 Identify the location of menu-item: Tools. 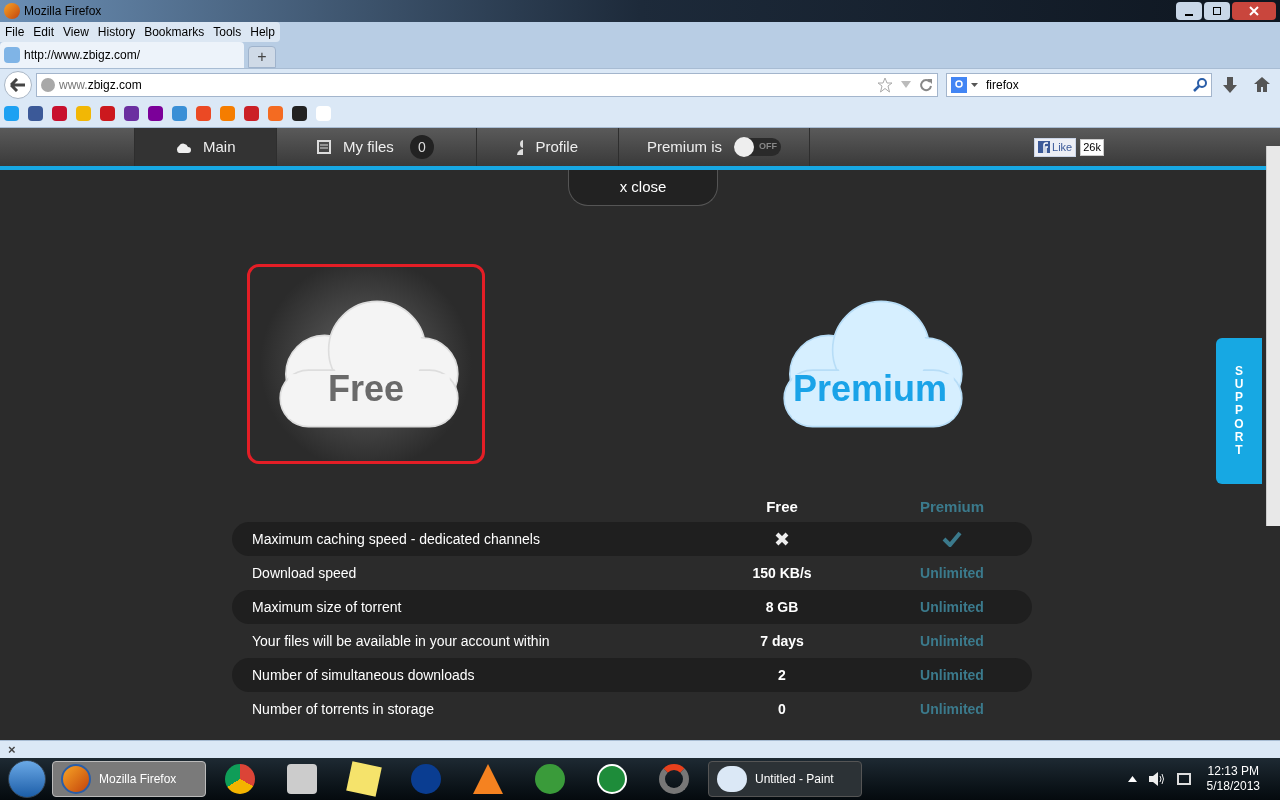
(227, 32).